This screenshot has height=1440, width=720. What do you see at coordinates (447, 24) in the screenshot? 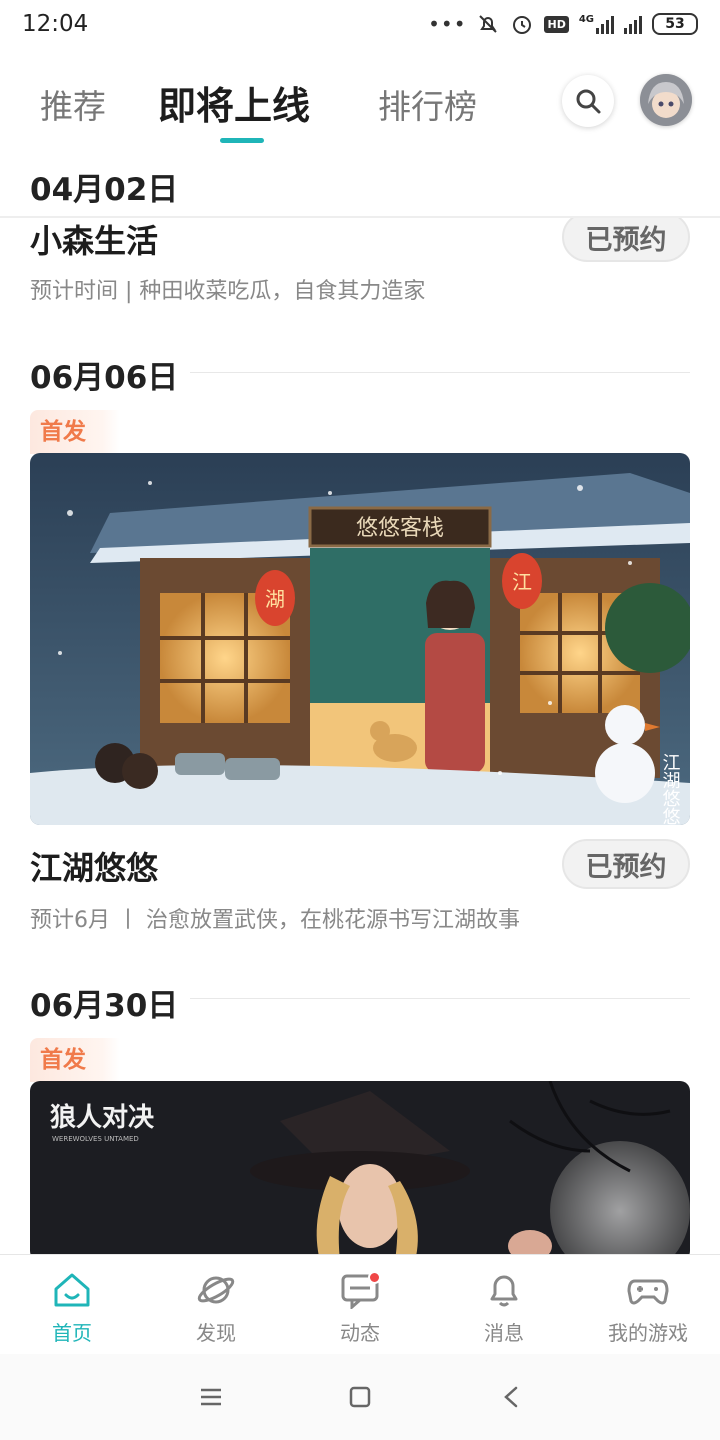
I see `more-dots-icon: •••` at bounding box center [447, 24].